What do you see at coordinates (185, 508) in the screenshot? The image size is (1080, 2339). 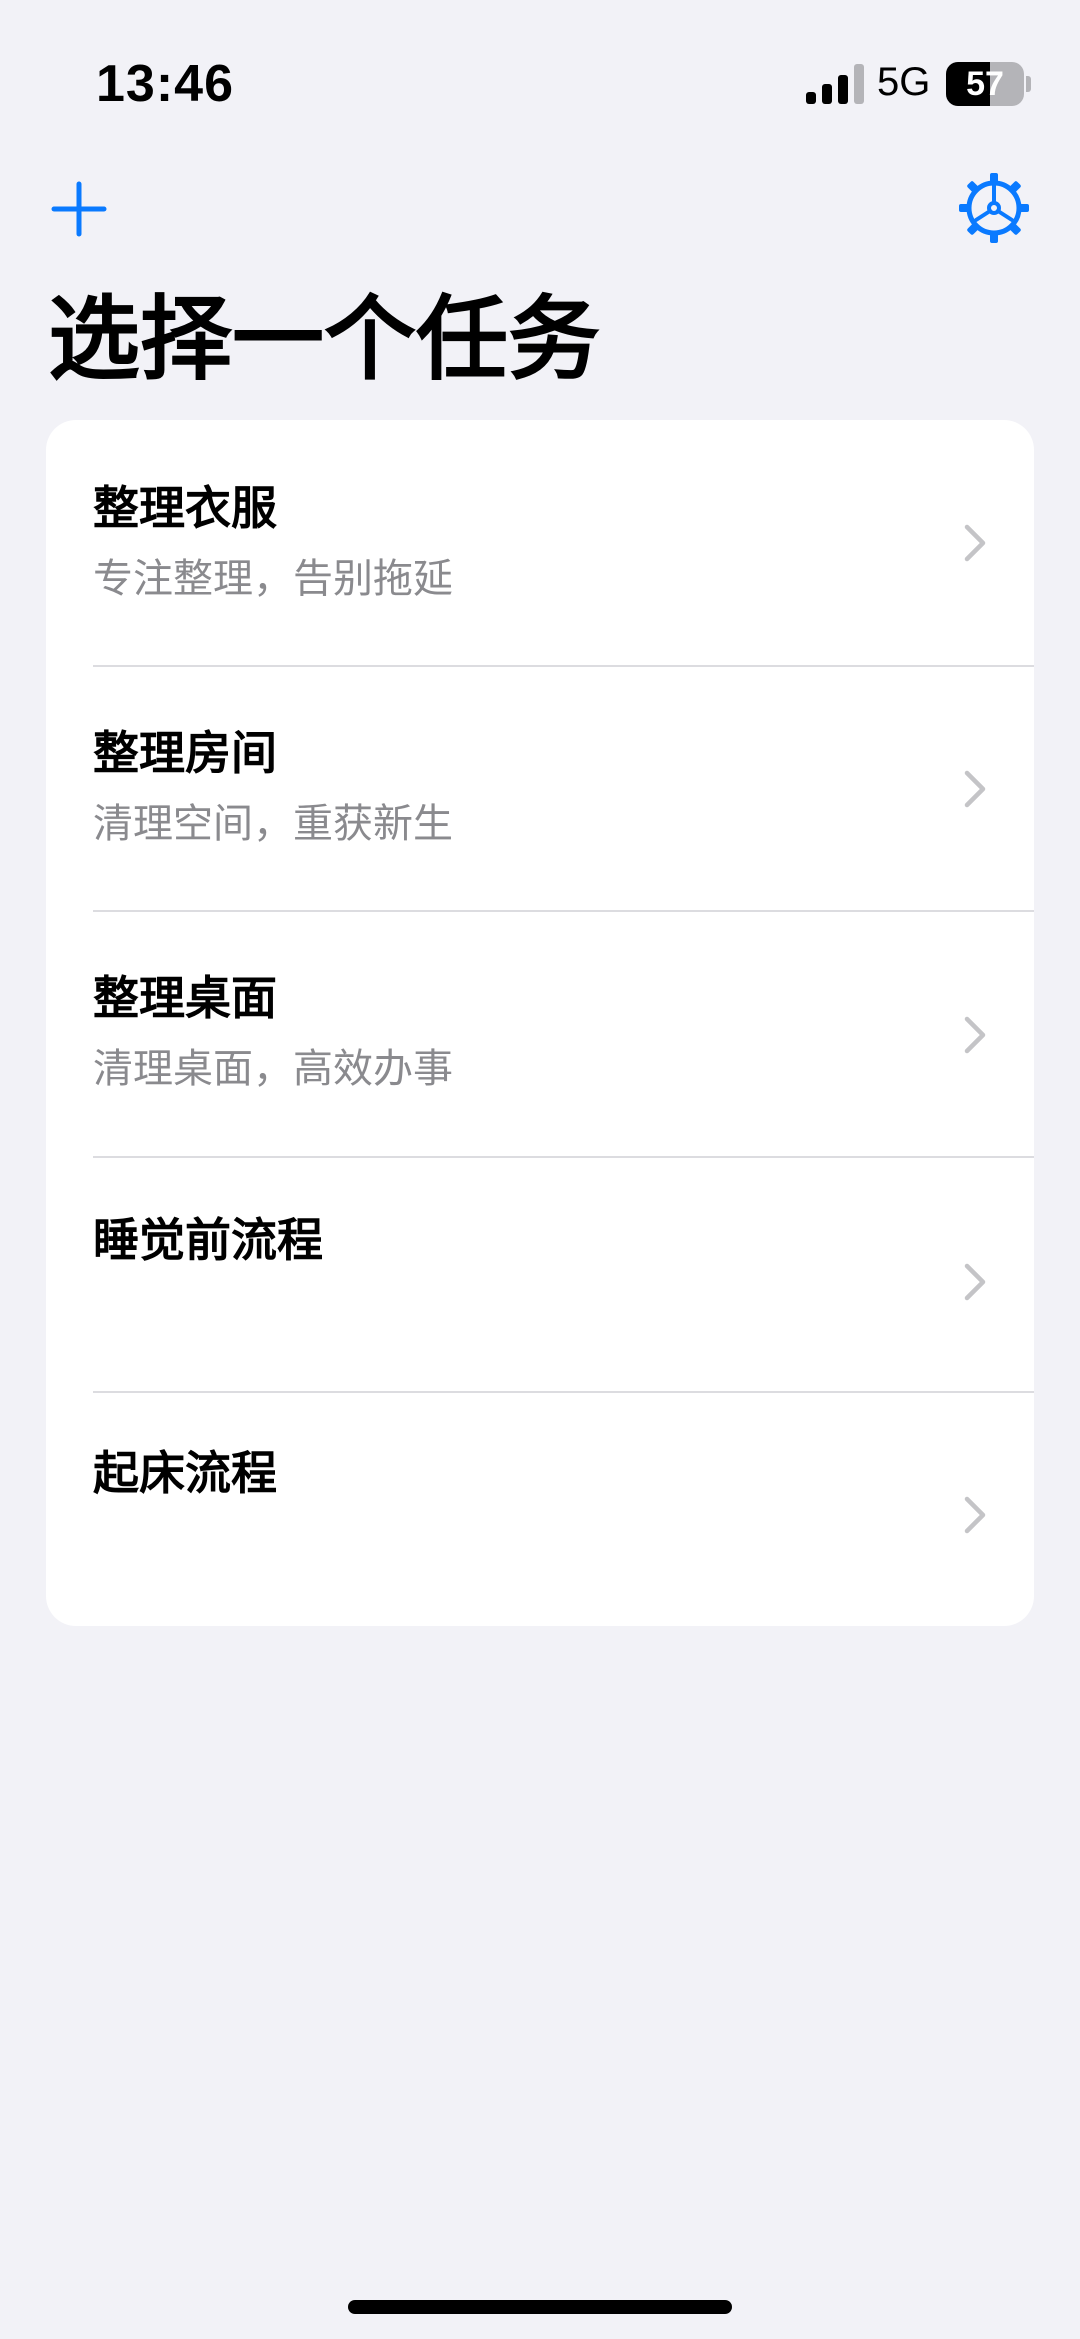 I see `task-title: 整理衣服` at bounding box center [185, 508].